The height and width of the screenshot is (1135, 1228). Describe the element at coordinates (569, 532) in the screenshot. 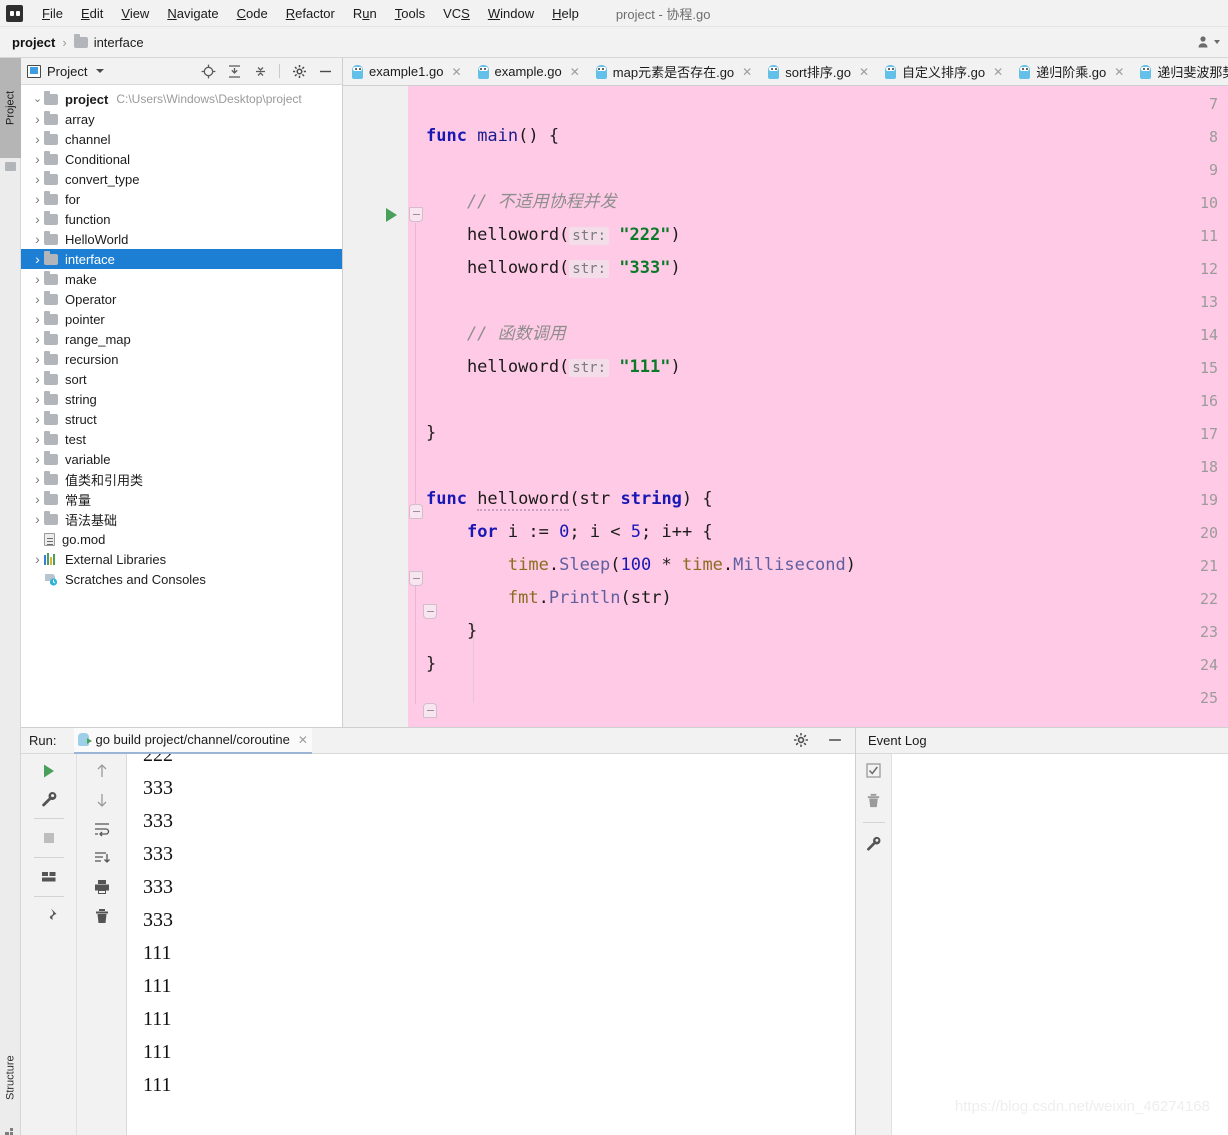

I see `code-line: for i := 0; i < 5; i++ {` at that location.